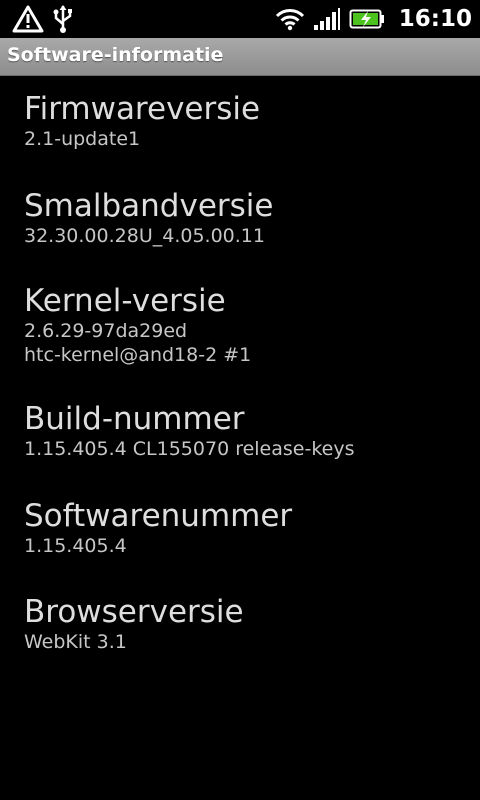 The image size is (480, 800). What do you see at coordinates (158, 516) in the screenshot?
I see `item-title: Softwarenummer` at bounding box center [158, 516].